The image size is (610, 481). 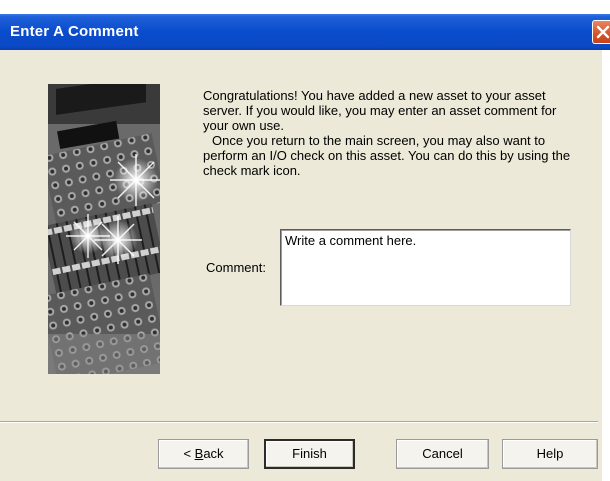 I want to click on close-icon, so click(x=603, y=32).